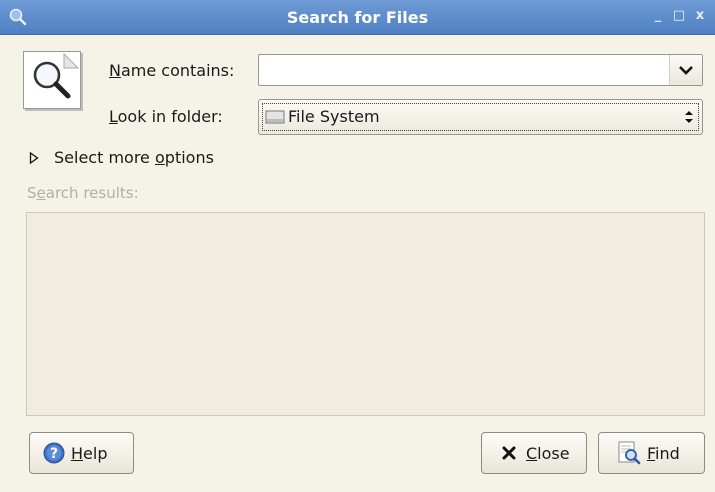  I want to click on find-text: ind, so click(667, 453).